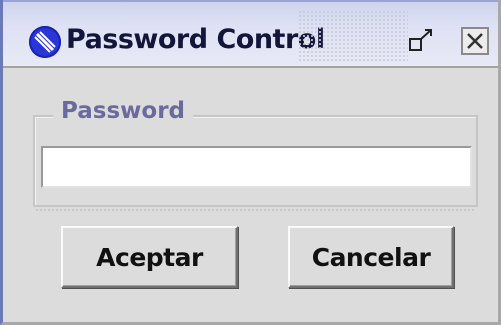 The image size is (501, 325). Describe the element at coordinates (45, 42) in the screenshot. I see `no-entry-icon` at that location.